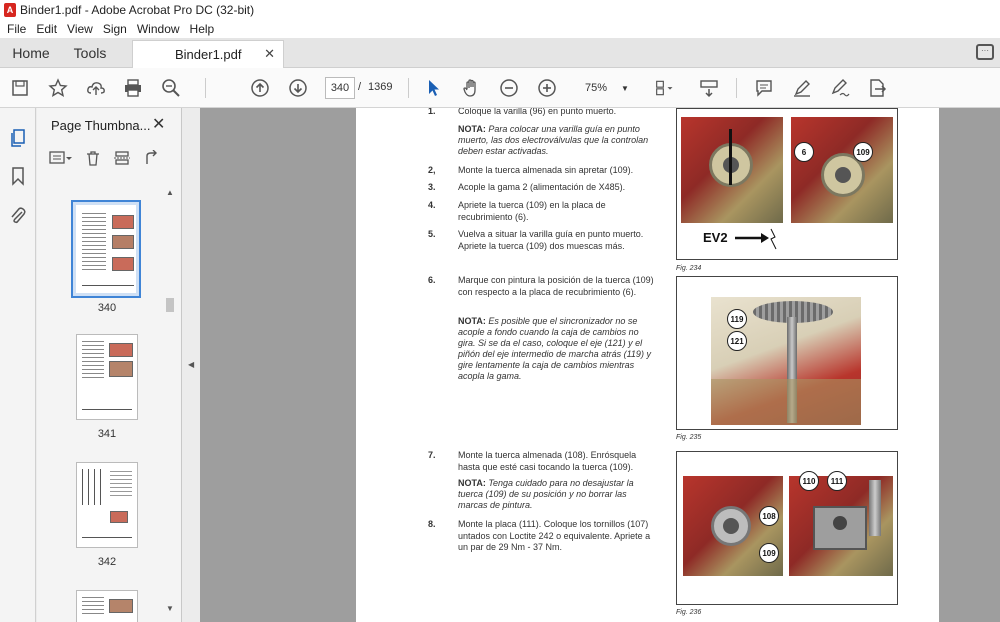 The image size is (1000, 622). What do you see at coordinates (107, 308) in the screenshot?
I see `thumbnail-label: 340` at bounding box center [107, 308].